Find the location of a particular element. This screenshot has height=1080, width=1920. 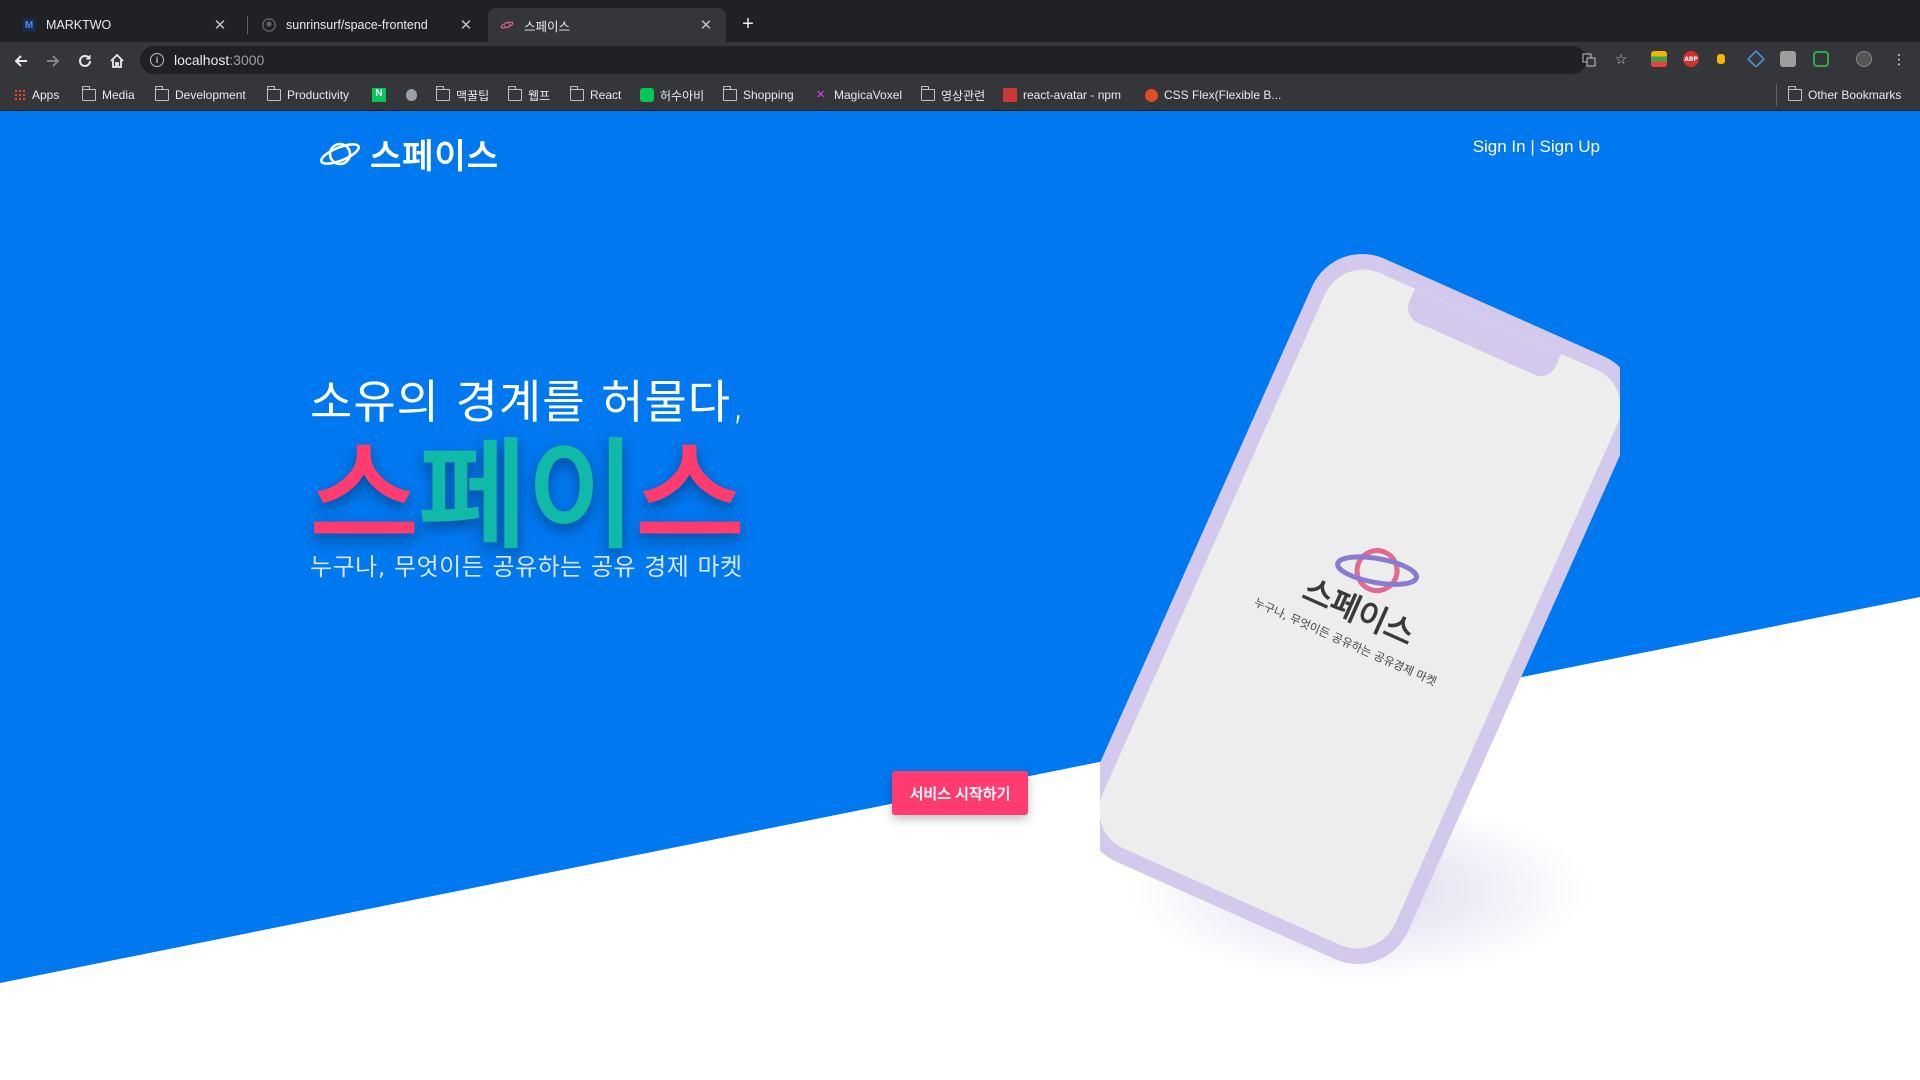

tab-github: sunrinsurf/space-frontend ✕ is located at coordinates (368, 25).